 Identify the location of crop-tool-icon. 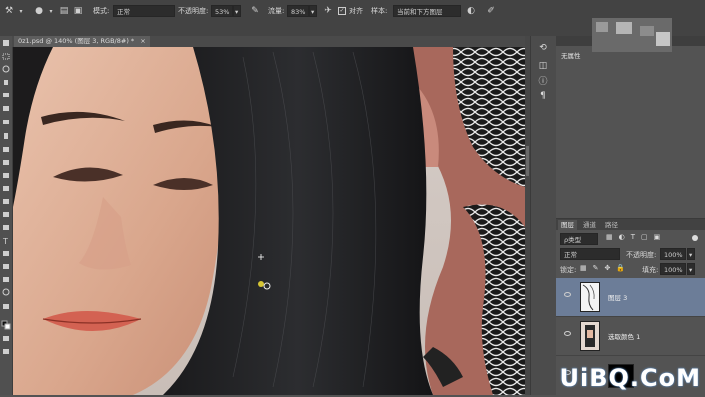
(6, 95).